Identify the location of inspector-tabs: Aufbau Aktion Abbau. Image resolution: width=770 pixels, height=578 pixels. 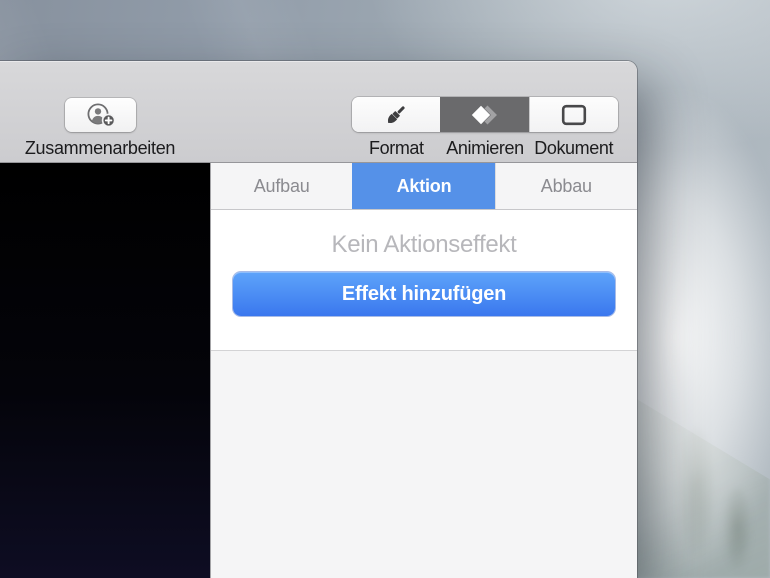
(424, 186).